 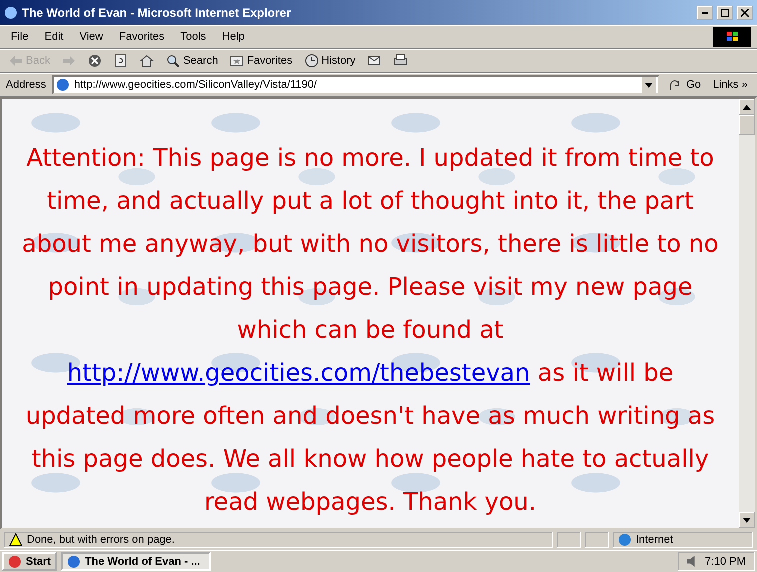 I want to click on minimize-button, so click(x=705, y=13).